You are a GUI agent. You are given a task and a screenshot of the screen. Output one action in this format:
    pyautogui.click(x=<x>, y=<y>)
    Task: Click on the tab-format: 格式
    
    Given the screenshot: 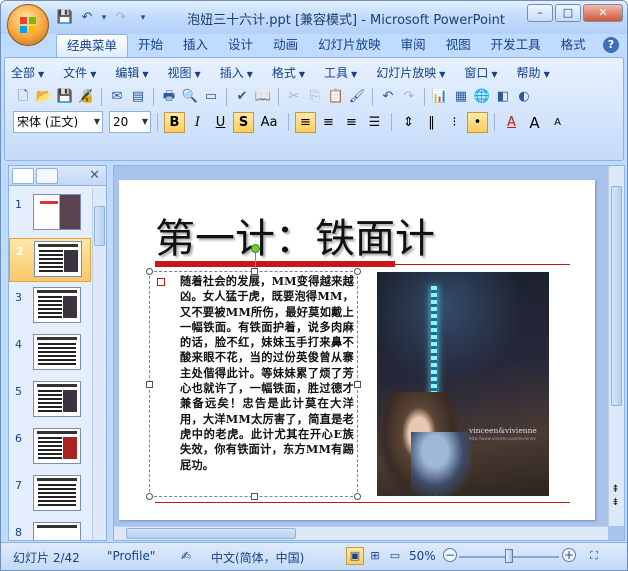 What is the action you would take?
    pyautogui.click(x=573, y=46)
    